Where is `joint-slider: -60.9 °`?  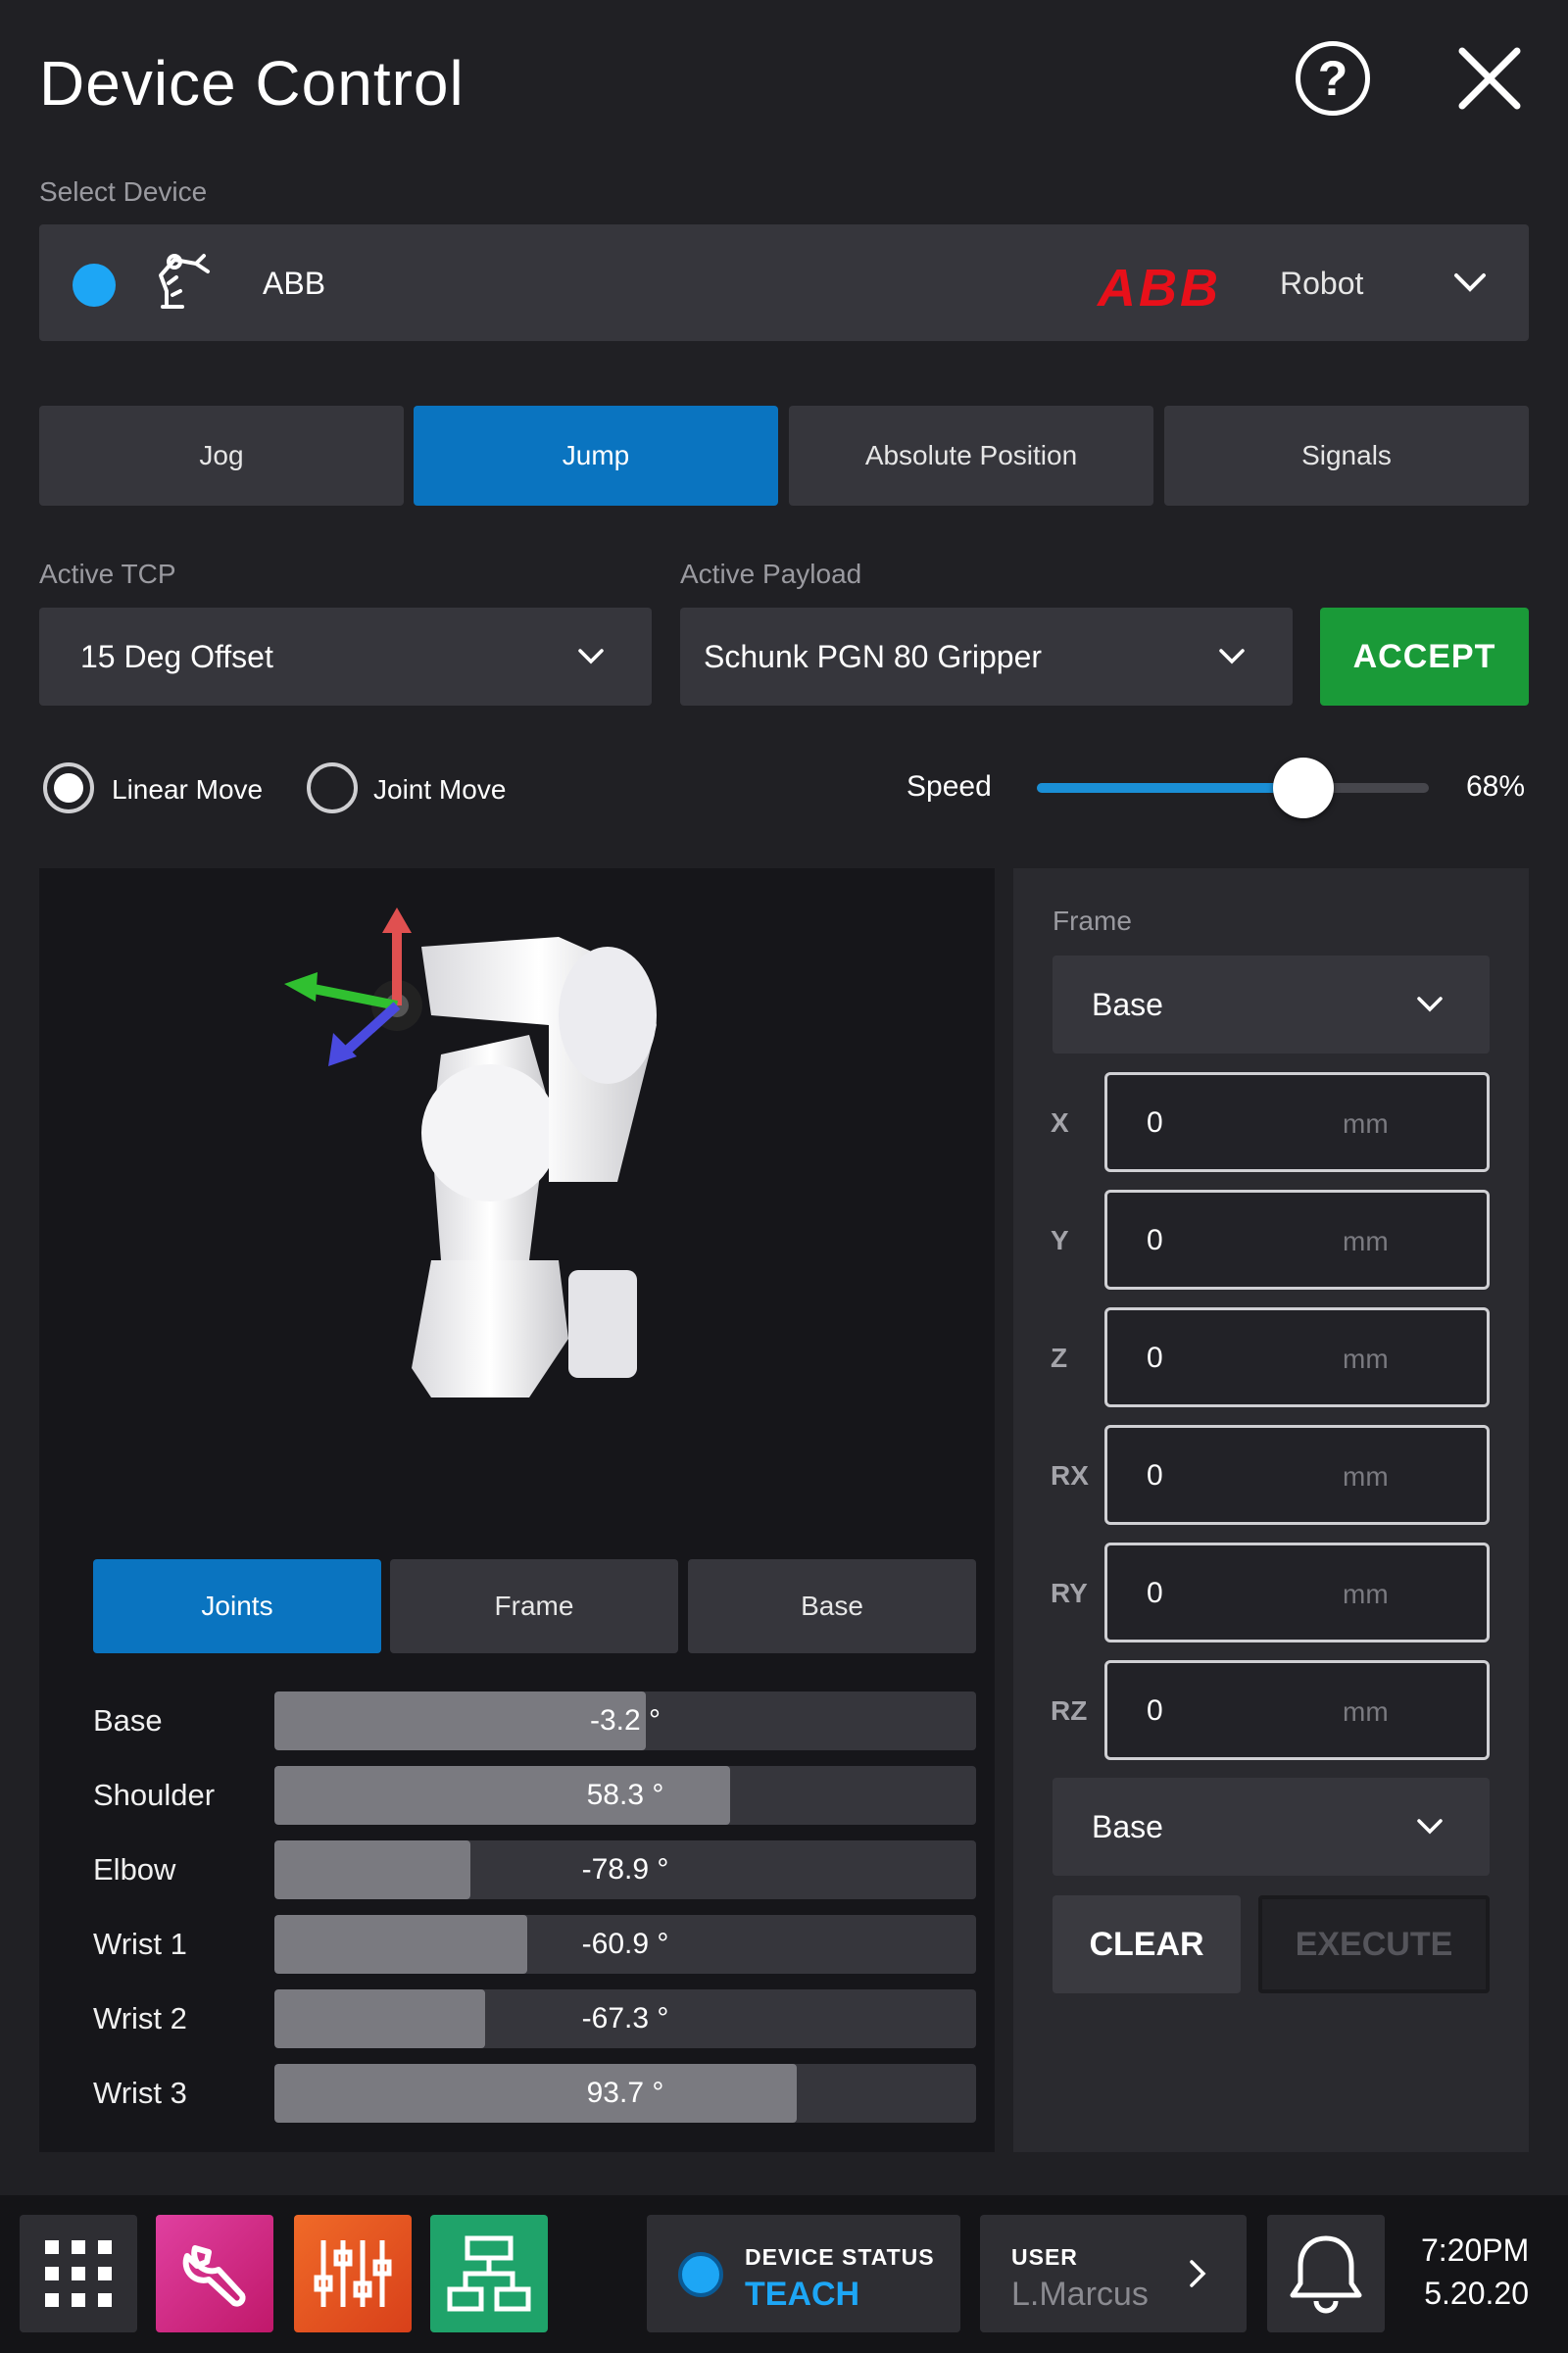 joint-slider: -60.9 ° is located at coordinates (625, 1944).